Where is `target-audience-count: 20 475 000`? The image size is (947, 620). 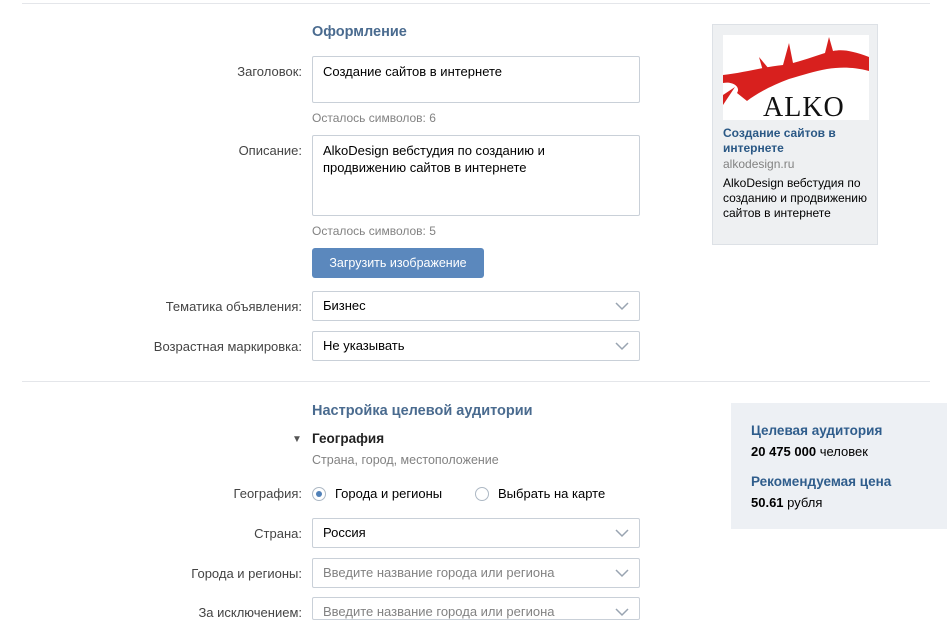 target-audience-count: 20 475 000 is located at coordinates (784, 451).